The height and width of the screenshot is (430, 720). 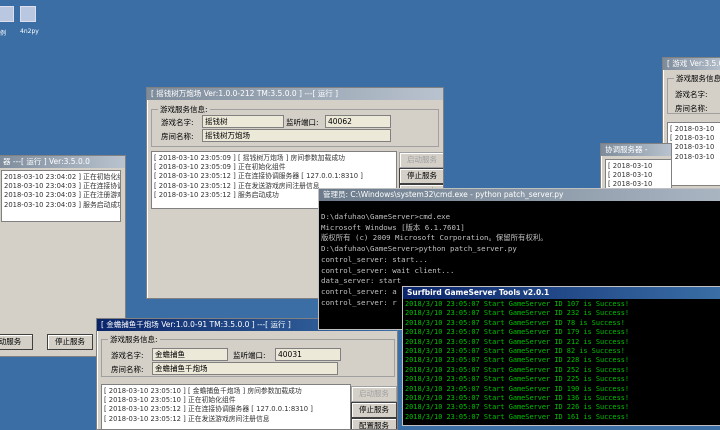 What do you see at coordinates (358, 121) in the screenshot?
I see `main-port-field: 40062` at bounding box center [358, 121].